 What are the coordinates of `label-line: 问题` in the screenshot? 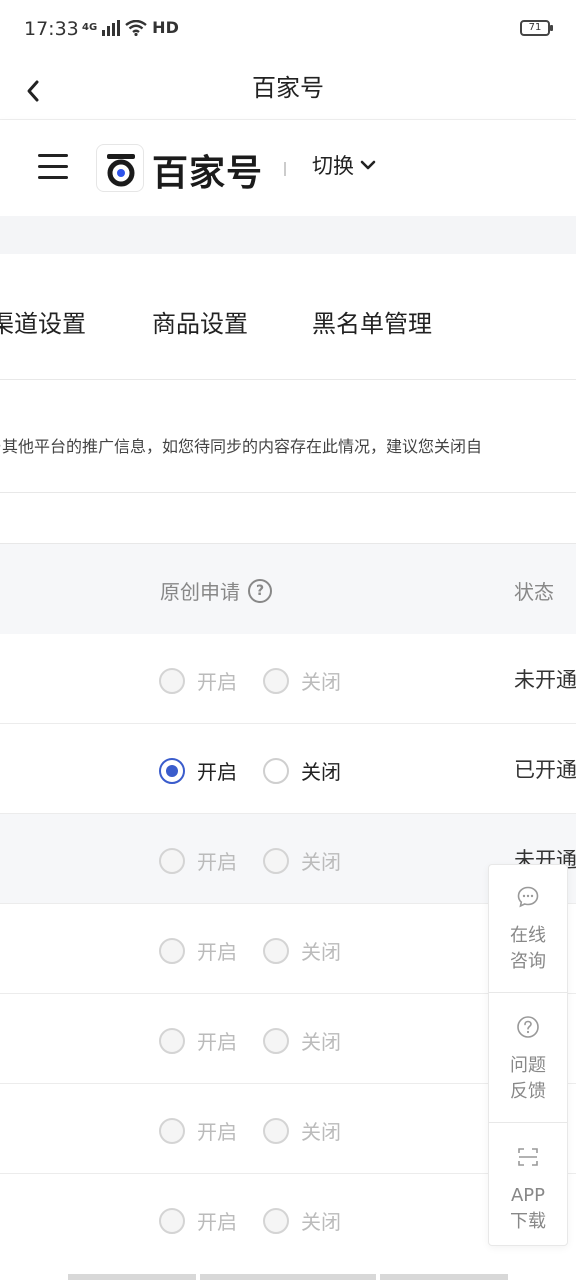 It's located at (528, 1065).